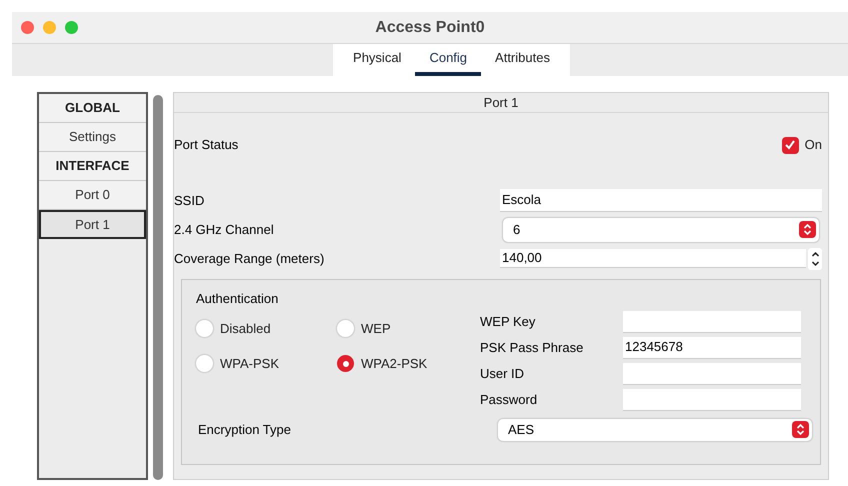  I want to click on spinner-icon, so click(815, 259).